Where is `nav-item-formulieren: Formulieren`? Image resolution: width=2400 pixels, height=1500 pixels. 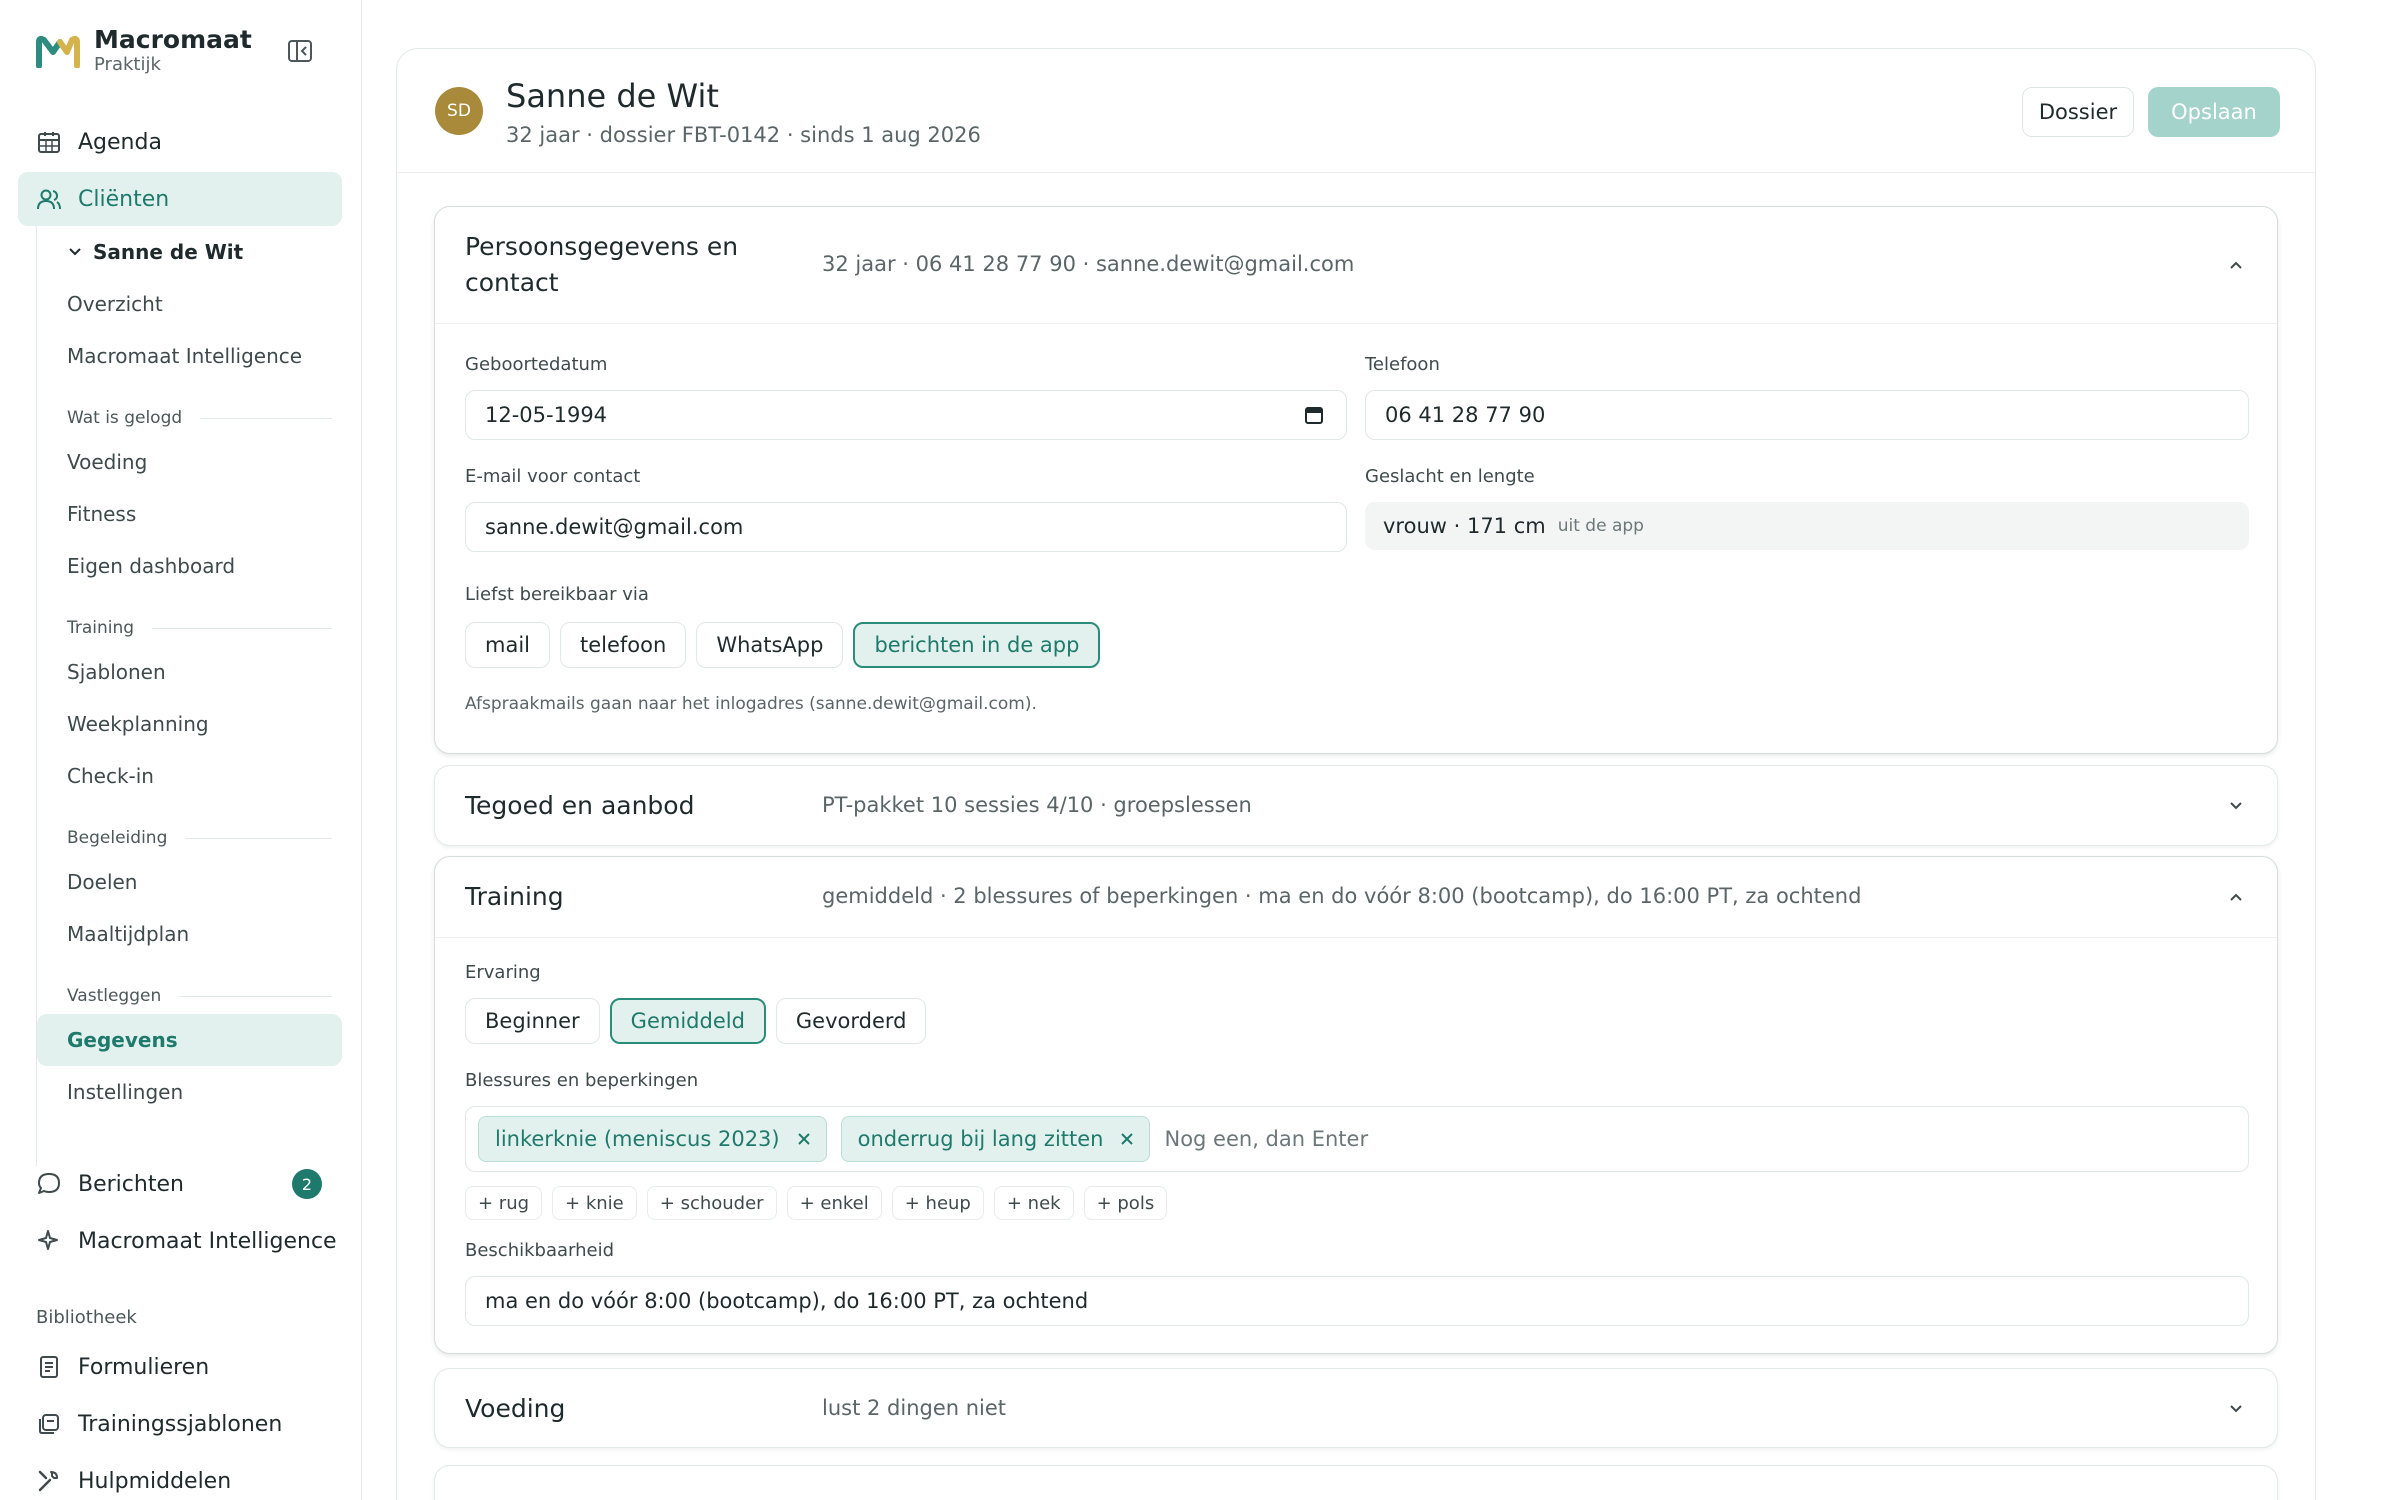 nav-item-formulieren: Formulieren is located at coordinates (180, 1367).